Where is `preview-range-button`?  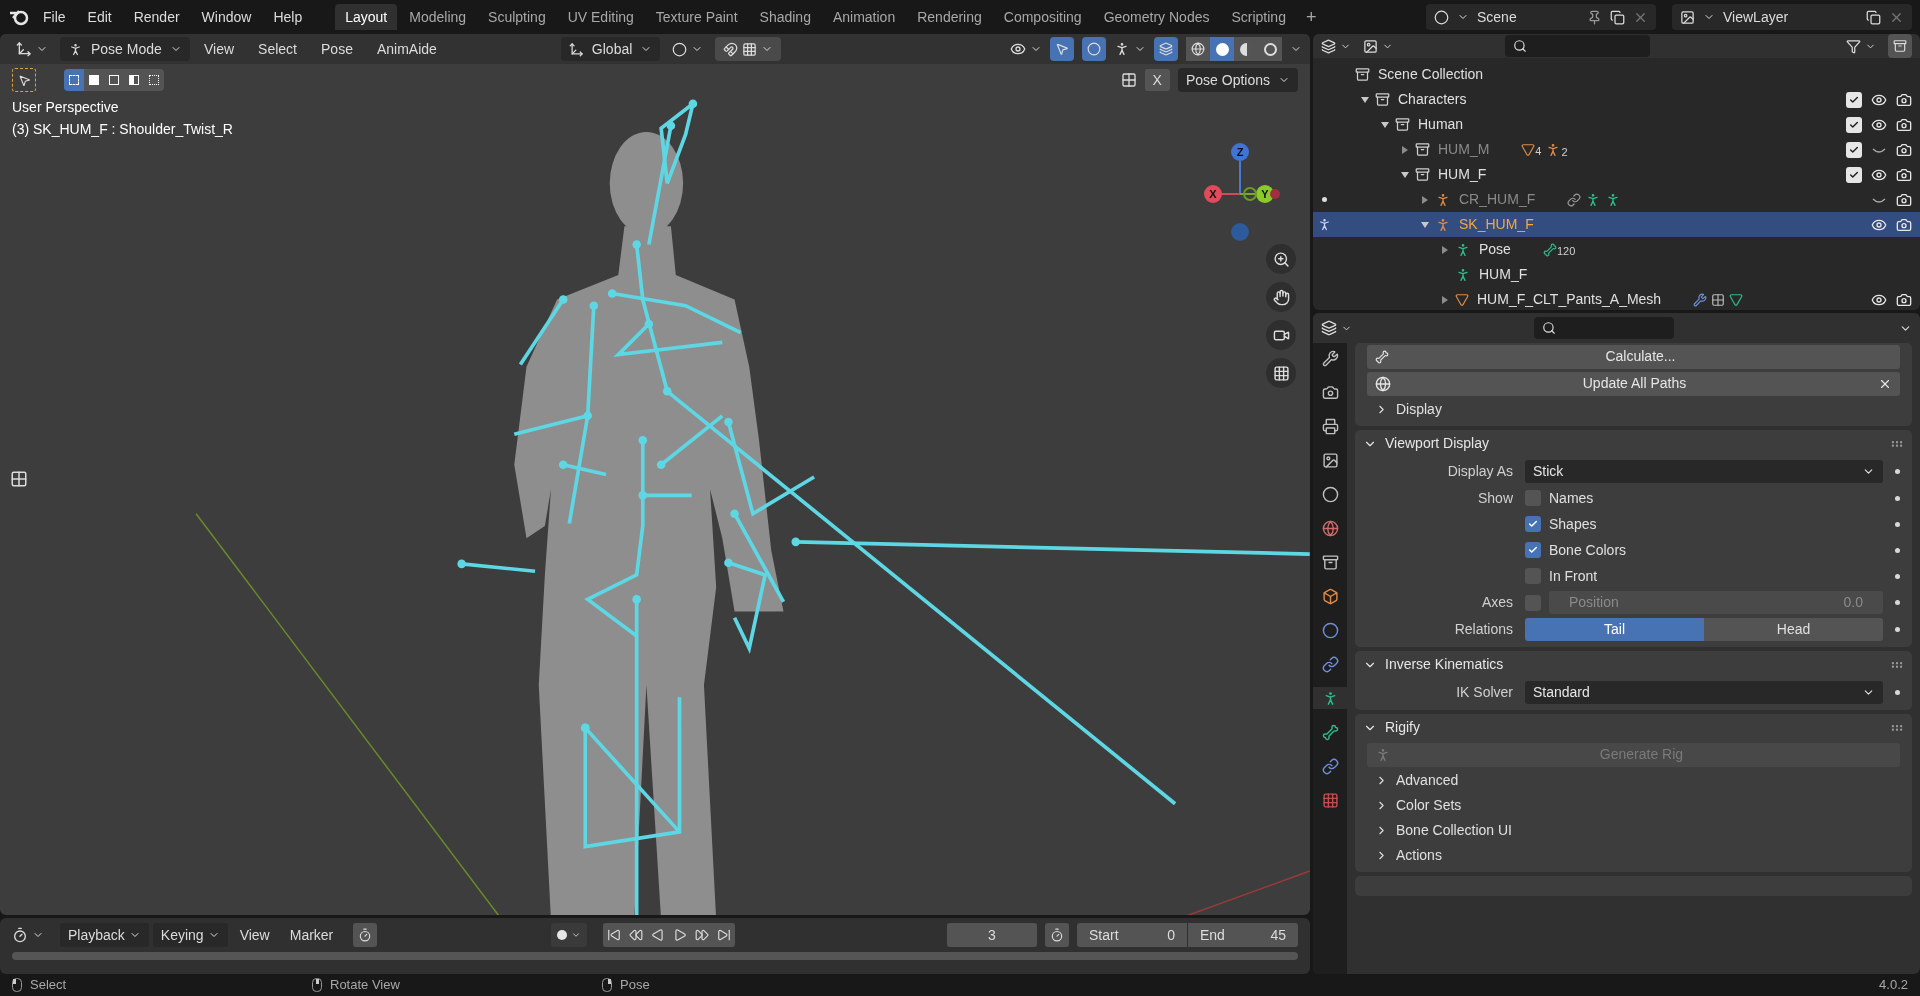 preview-range-button is located at coordinates (1057, 935).